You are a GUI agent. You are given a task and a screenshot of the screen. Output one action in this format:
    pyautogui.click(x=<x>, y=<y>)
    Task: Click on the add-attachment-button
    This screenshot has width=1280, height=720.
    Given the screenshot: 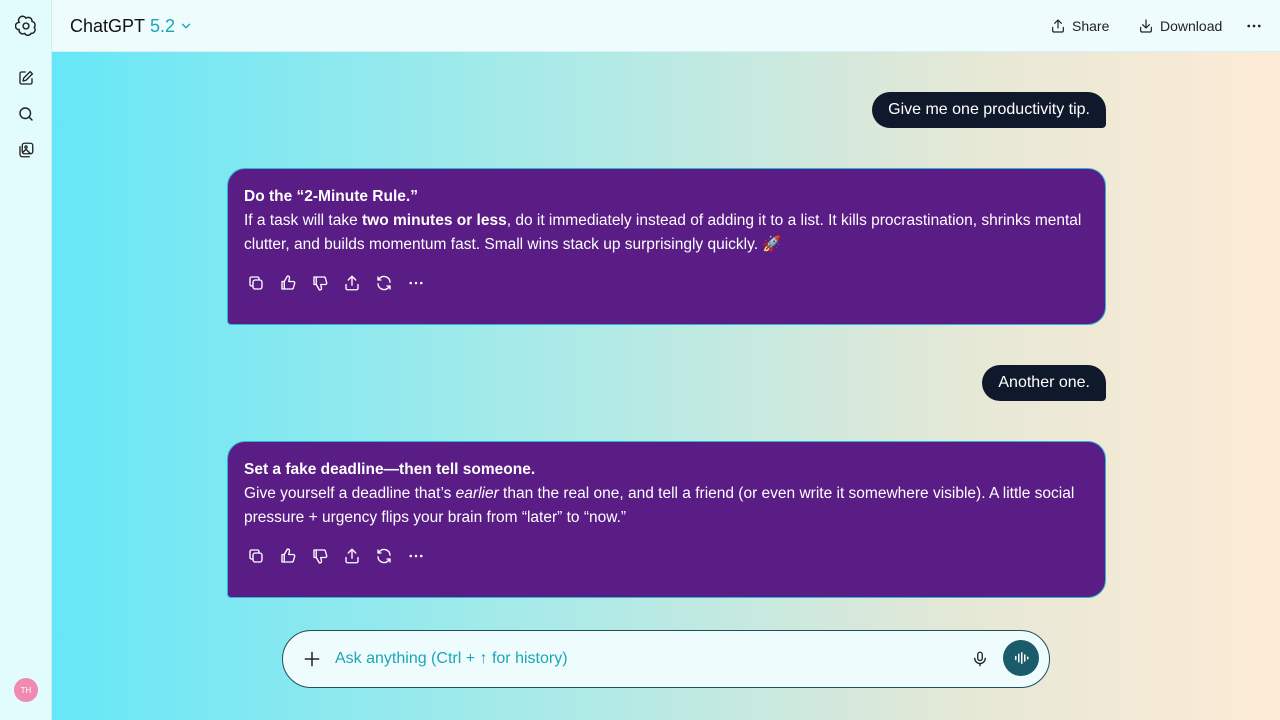 What is the action you would take?
    pyautogui.click(x=312, y=659)
    